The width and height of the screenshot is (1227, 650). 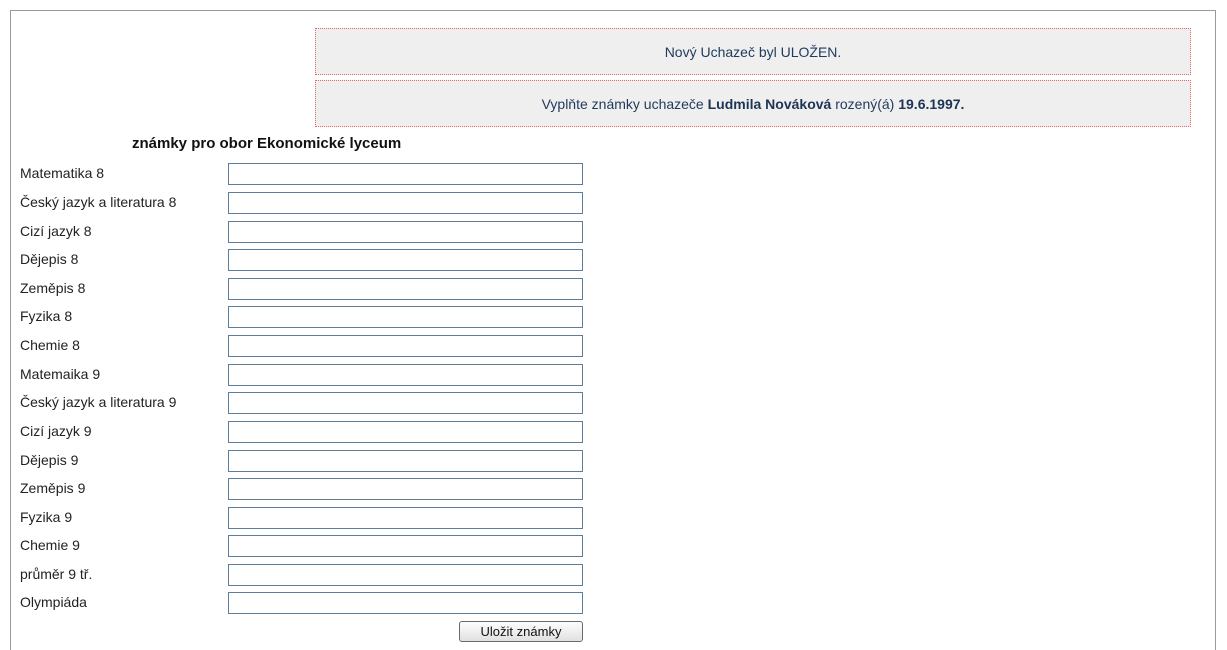 What do you see at coordinates (56, 574) in the screenshot?
I see `field-label: průměr 9 tř.` at bounding box center [56, 574].